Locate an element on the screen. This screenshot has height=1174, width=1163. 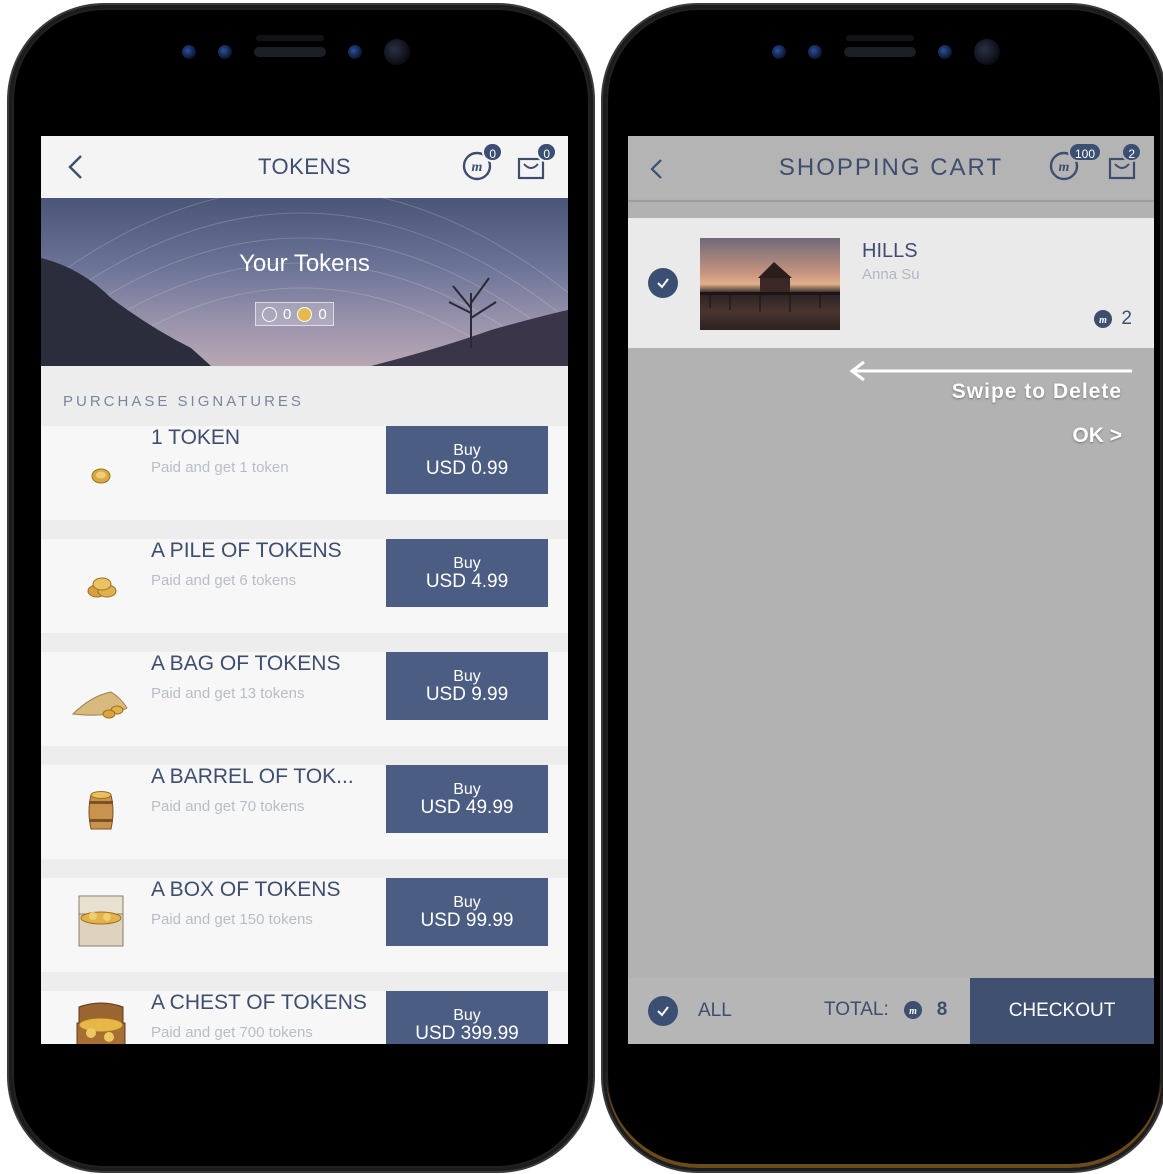
swipe-hint: Swipe to Delete is located at coordinates (1036, 391).